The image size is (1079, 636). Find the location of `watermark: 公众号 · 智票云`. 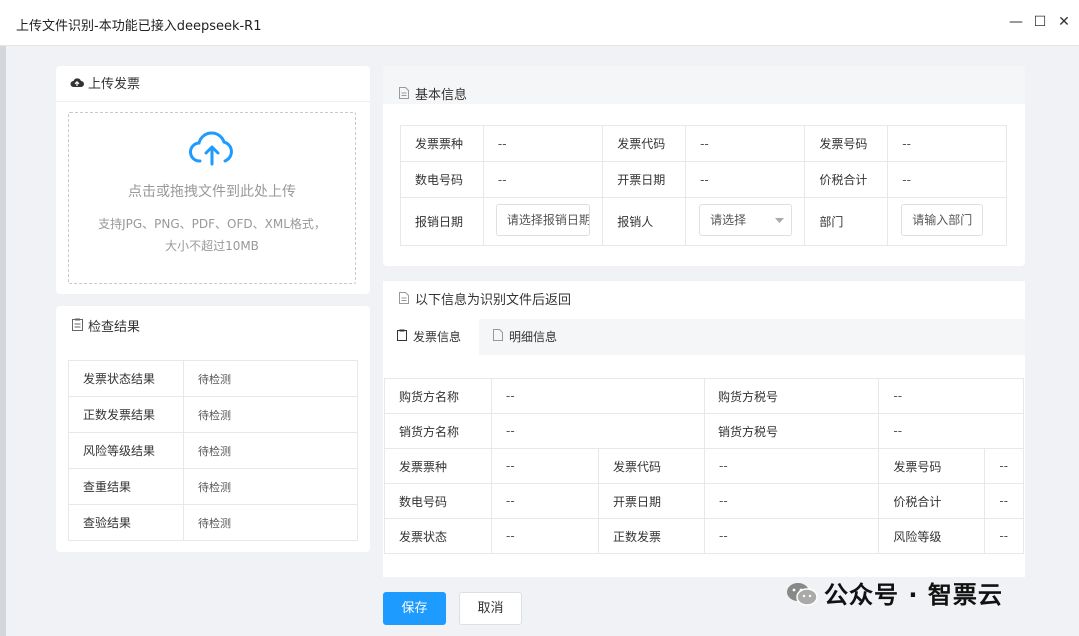

watermark: 公众号 · 智票云 is located at coordinates (894, 595).